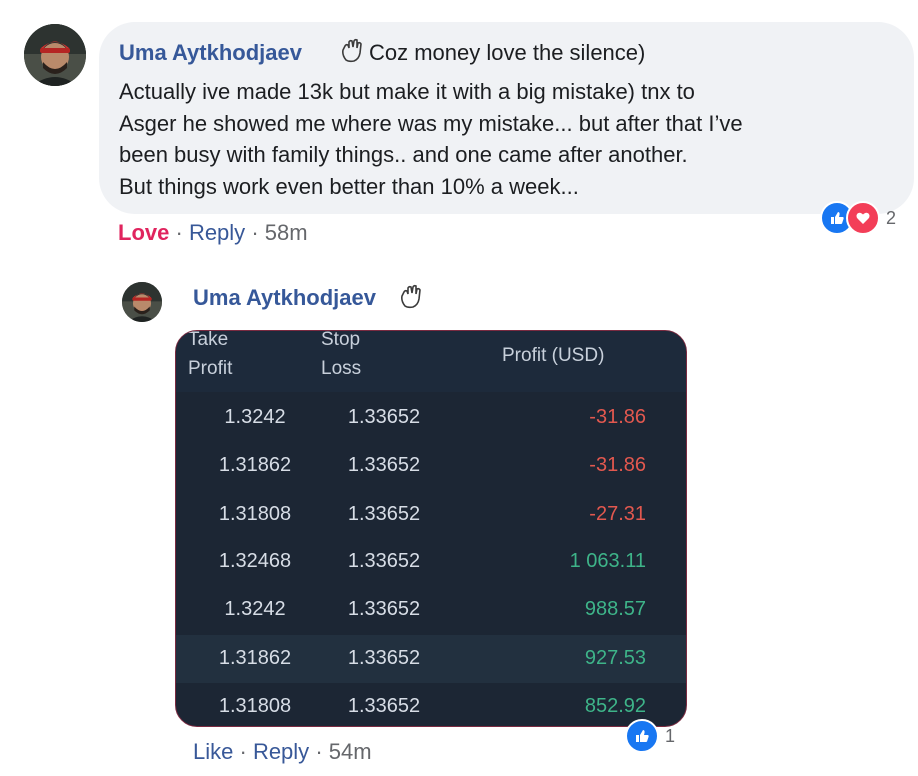  I want to click on table-header: Take Profit Stop Loss Profit (USD), so click(431, 361).